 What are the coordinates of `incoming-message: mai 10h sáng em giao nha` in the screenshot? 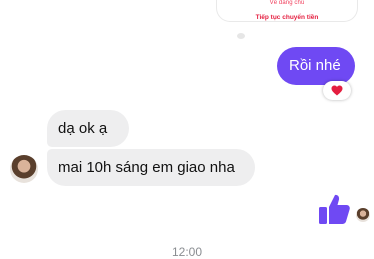 It's located at (151, 167).